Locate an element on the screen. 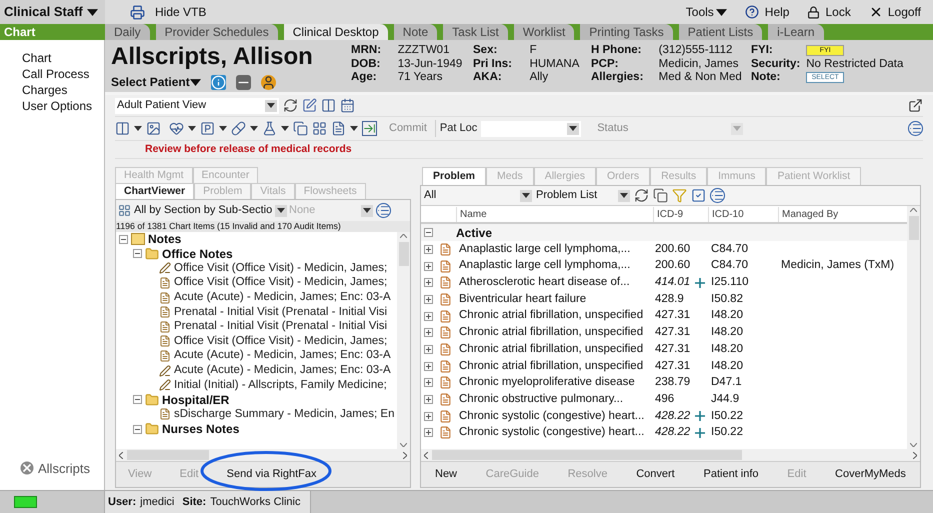 The image size is (933, 513). tools-menu: Tools is located at coordinates (706, 12).